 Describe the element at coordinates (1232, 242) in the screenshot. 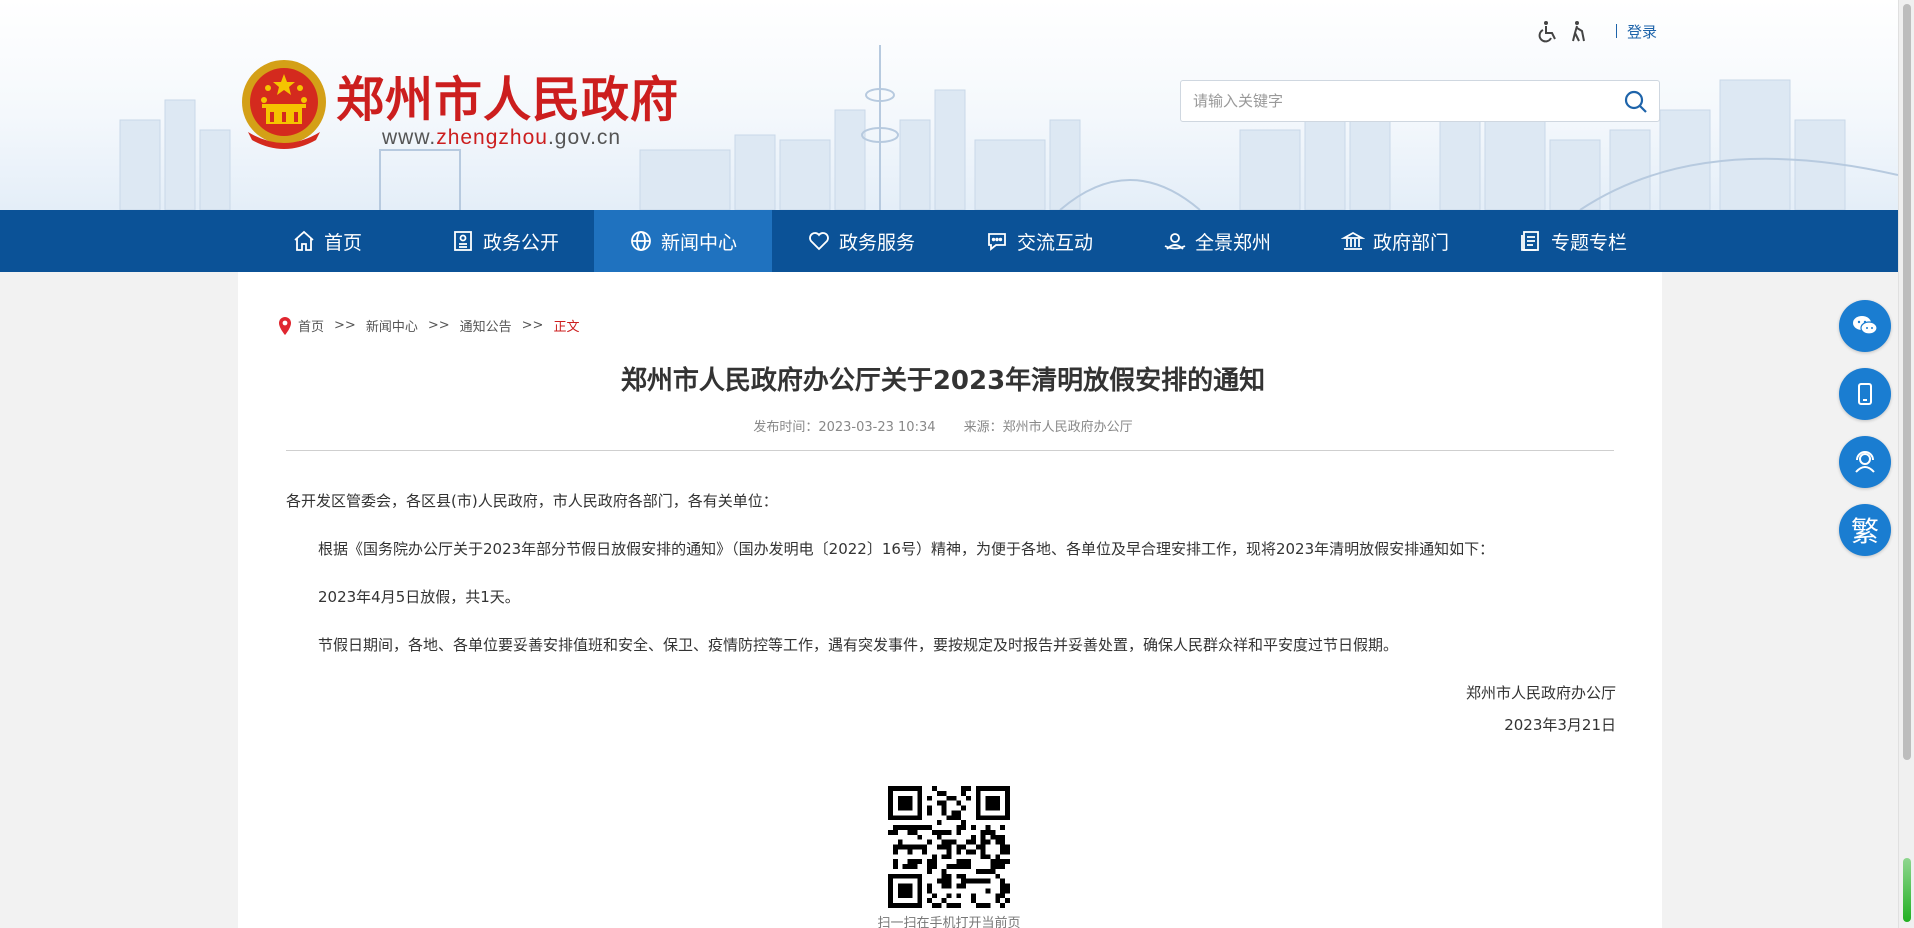

I see `nav-label: 全景郑州` at that location.